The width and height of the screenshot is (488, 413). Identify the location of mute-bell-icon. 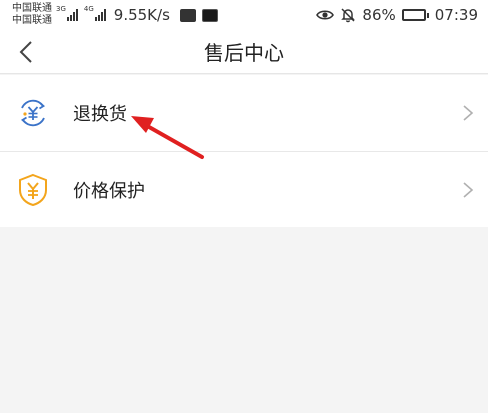
(348, 15).